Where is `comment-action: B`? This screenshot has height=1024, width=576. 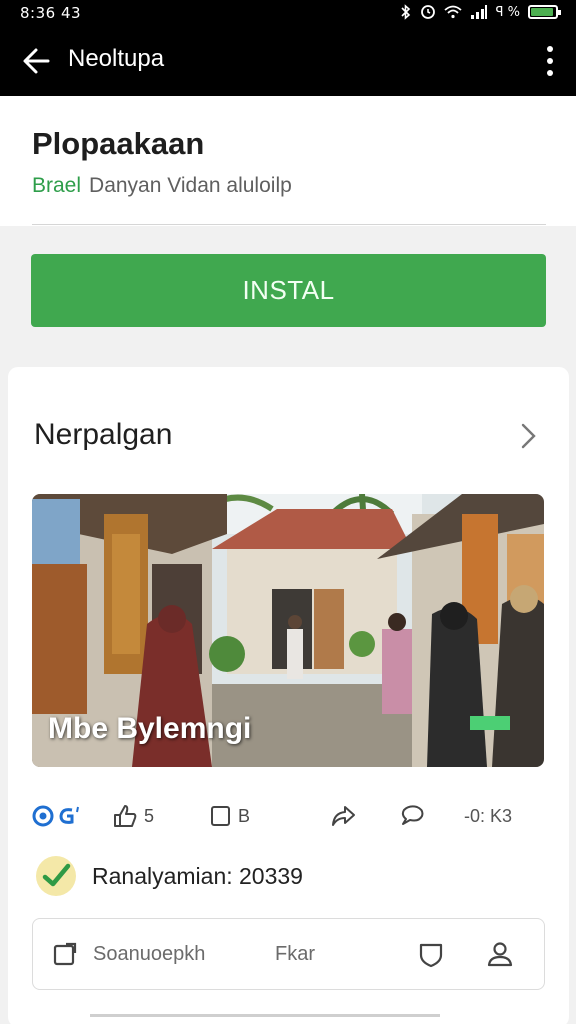
comment-action: B is located at coordinates (230, 816).